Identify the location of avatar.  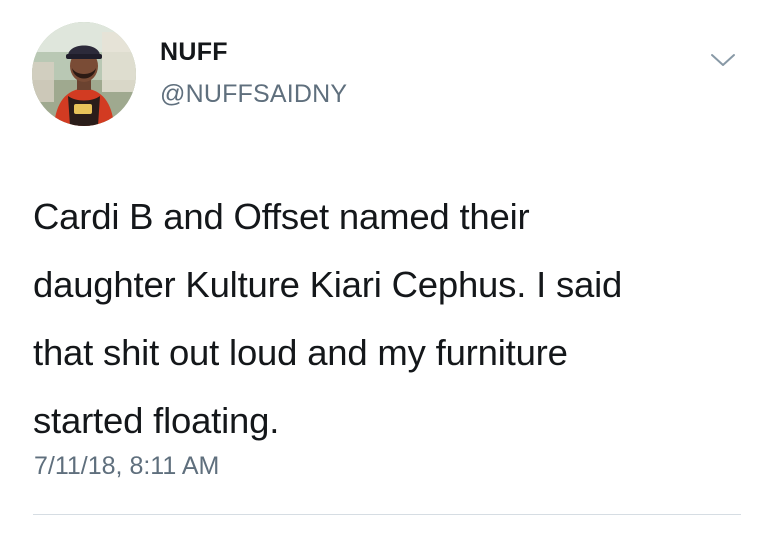
(84, 74).